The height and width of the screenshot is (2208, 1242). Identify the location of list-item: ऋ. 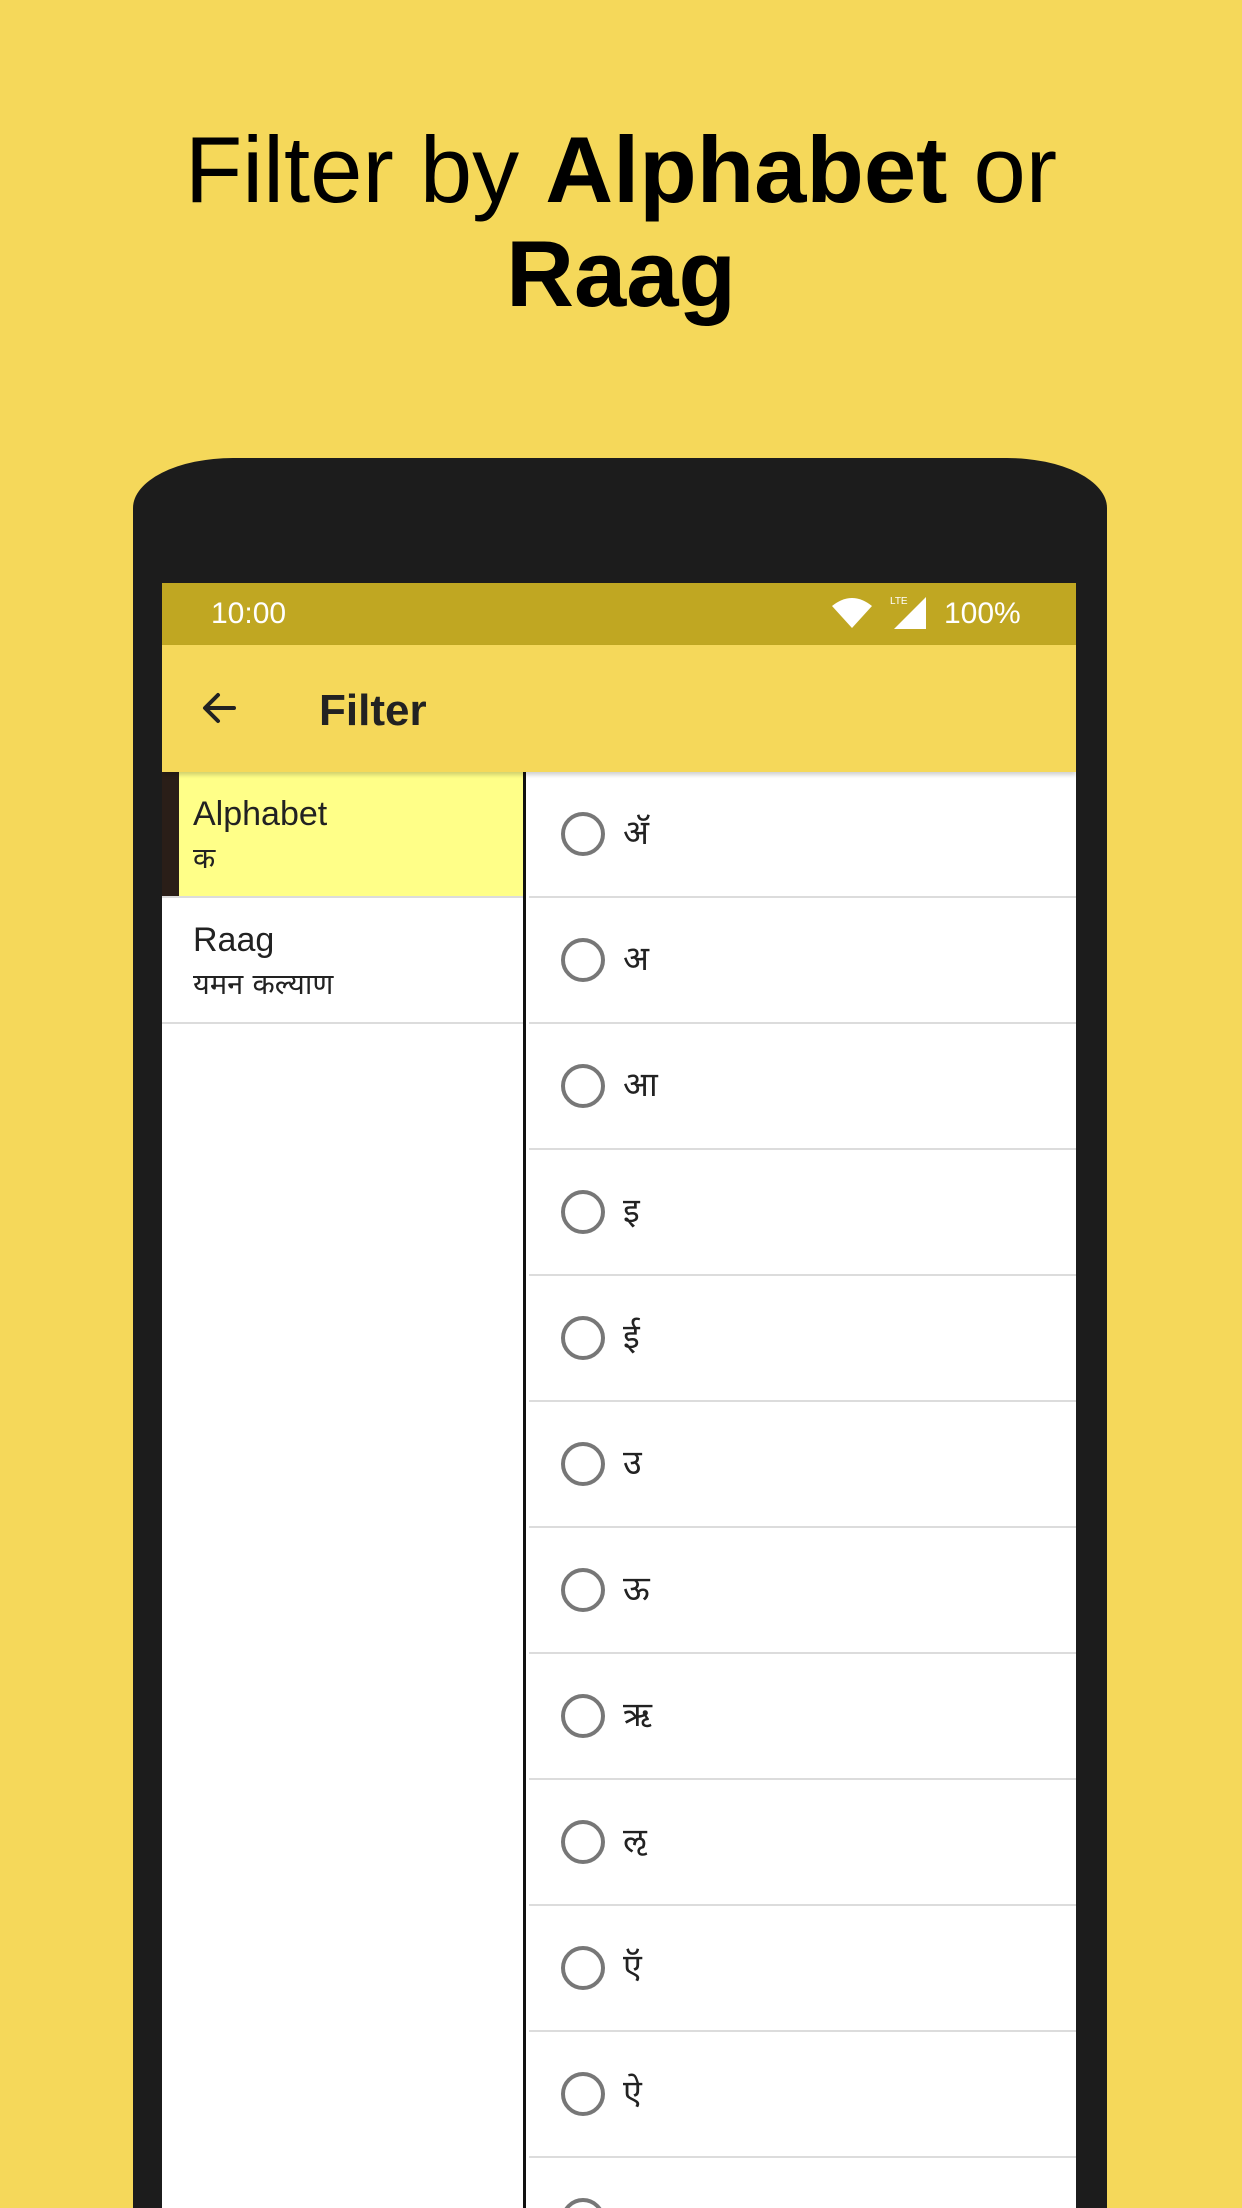
(802, 1717).